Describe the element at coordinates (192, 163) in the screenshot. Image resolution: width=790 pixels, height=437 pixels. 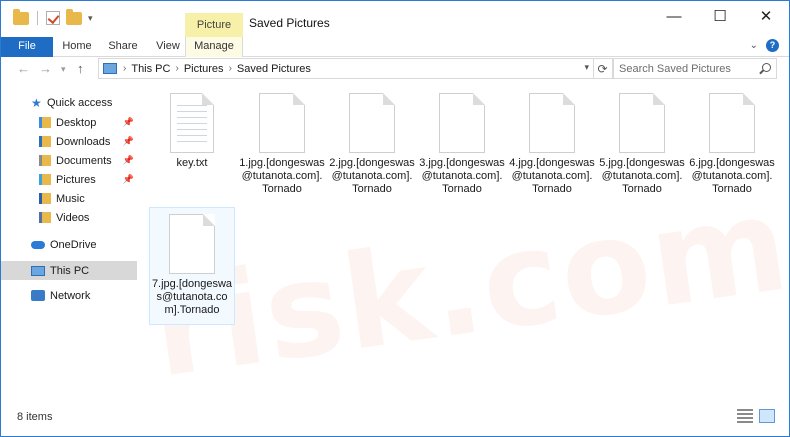
I see `file-name: key.txt` at that location.